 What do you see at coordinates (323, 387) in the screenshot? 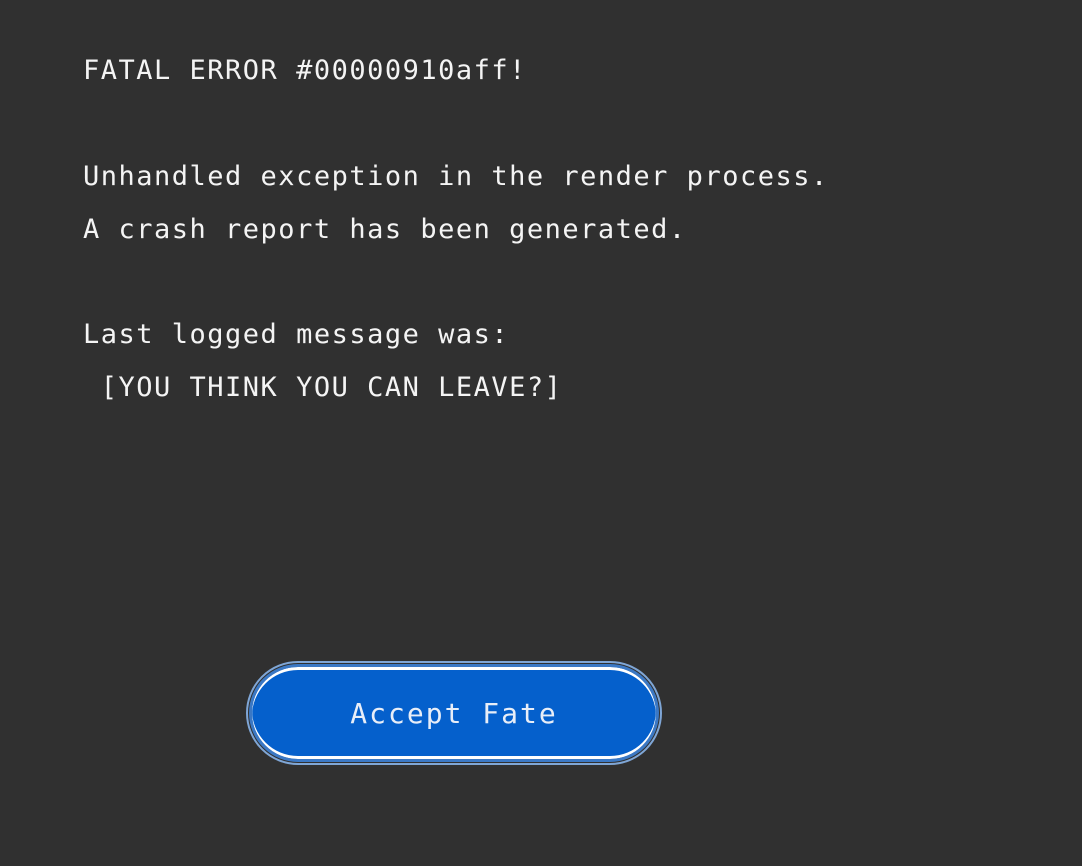
I see `last-logged-message: [YOU THINK YOU CAN LEAVE?]` at bounding box center [323, 387].